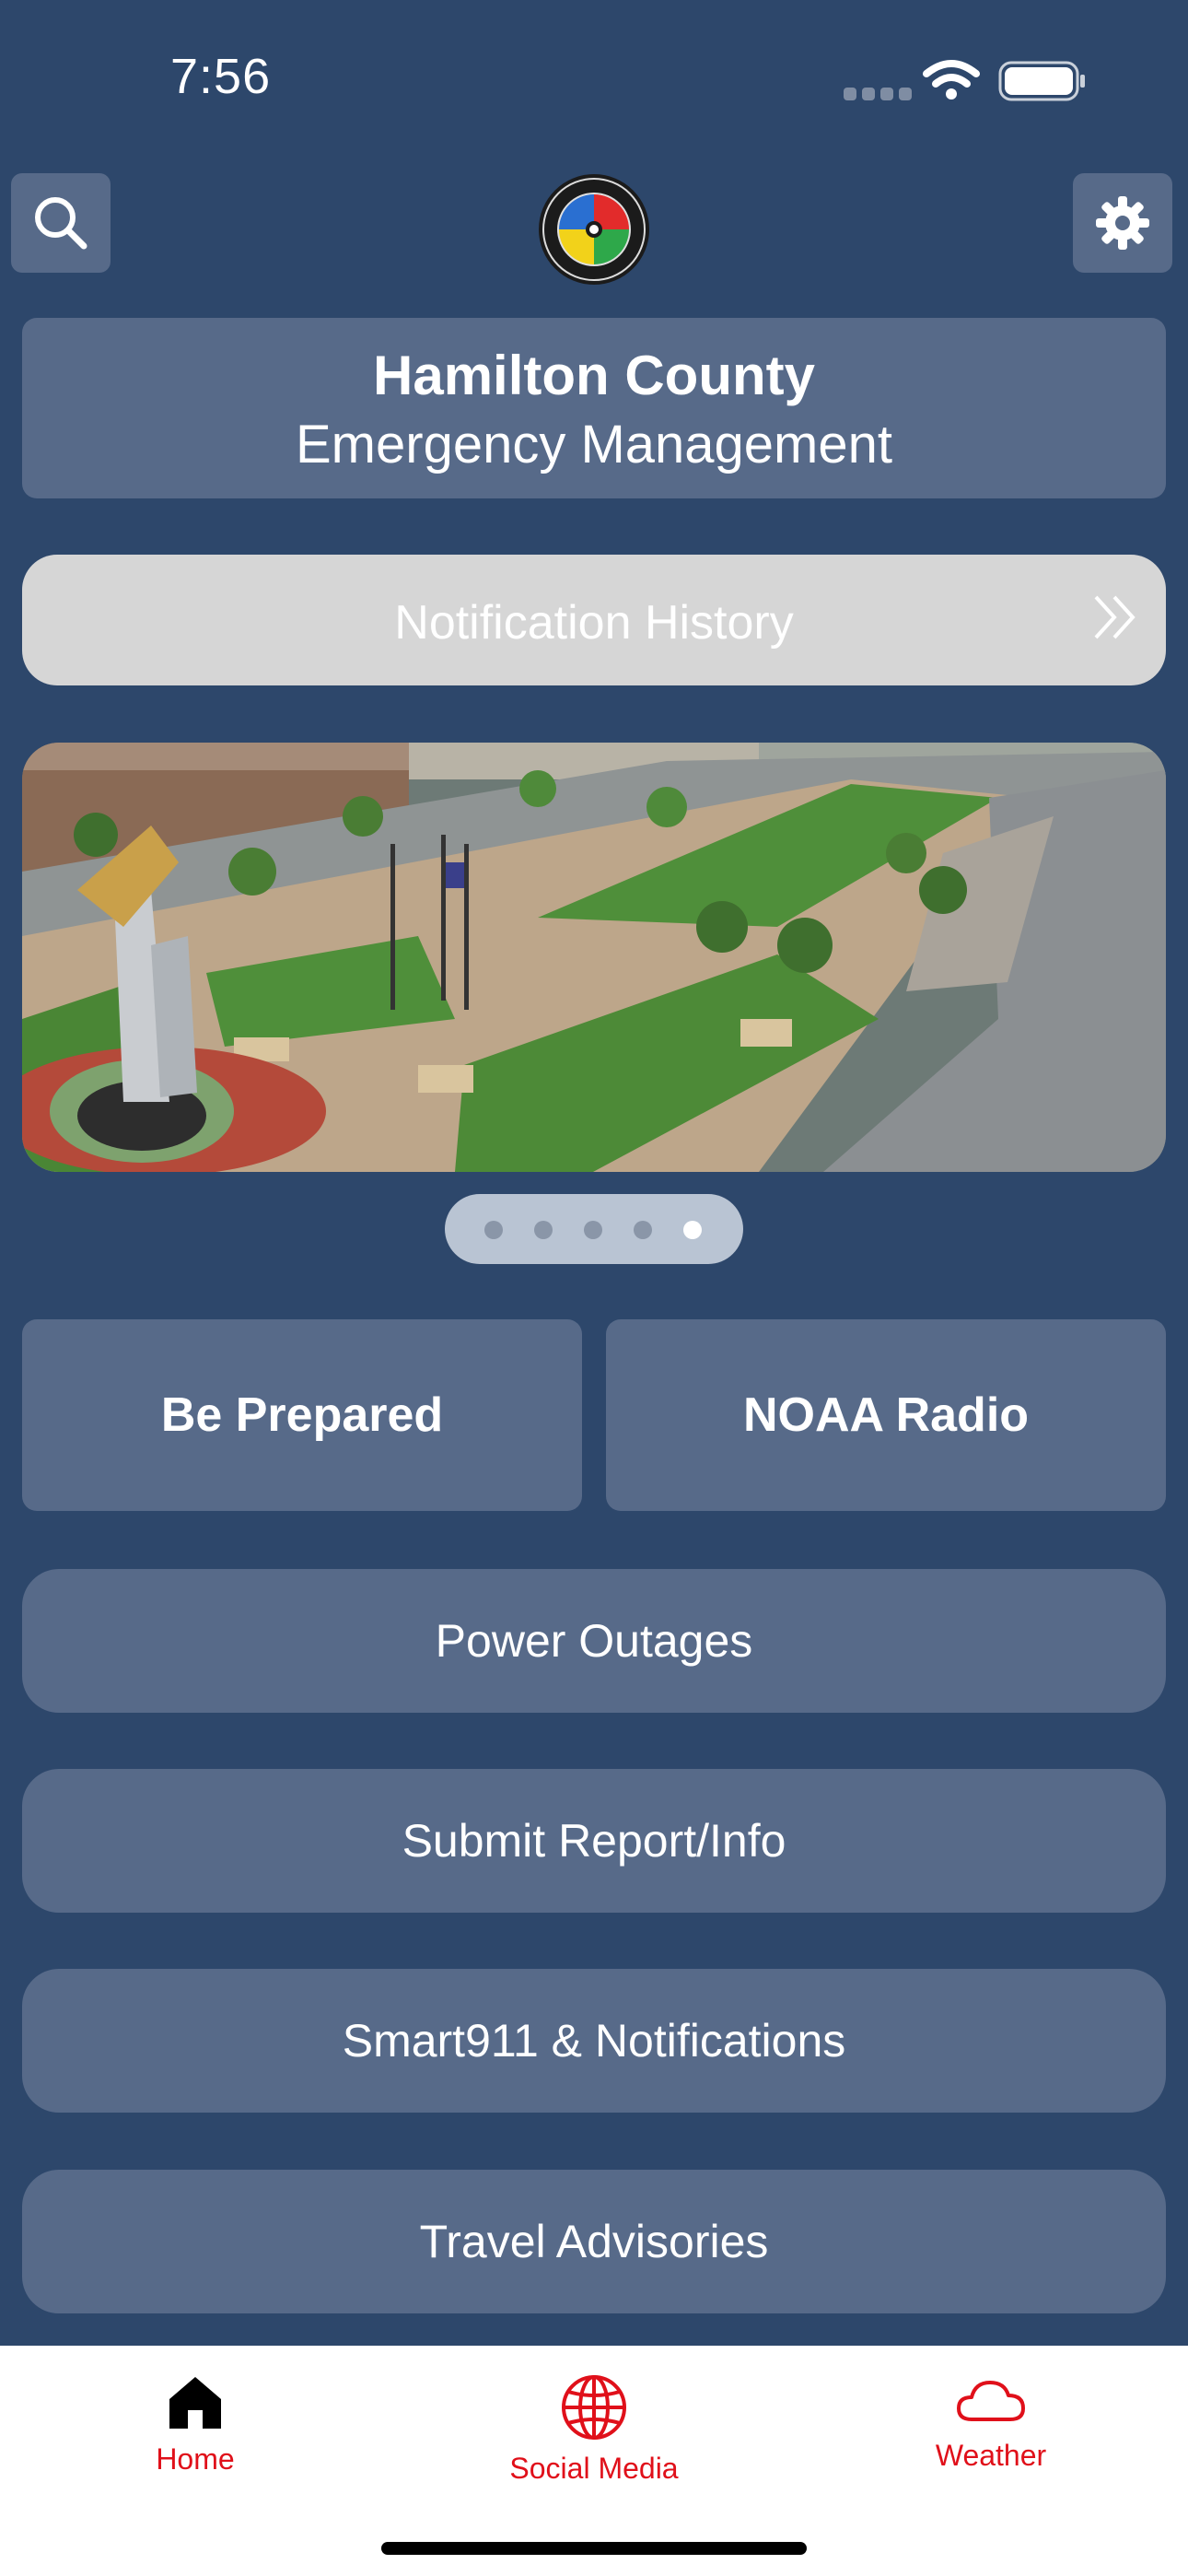 The width and height of the screenshot is (1188, 2576). Describe the element at coordinates (594, 2407) in the screenshot. I see `globe-icon` at that location.